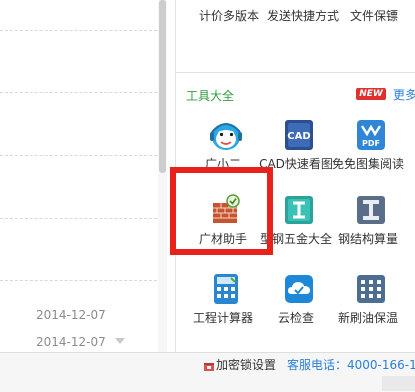 The height and width of the screenshot is (392, 415). Describe the element at coordinates (368, 226) in the screenshot. I see `tool-steel-structure: 钢结构算量` at that location.